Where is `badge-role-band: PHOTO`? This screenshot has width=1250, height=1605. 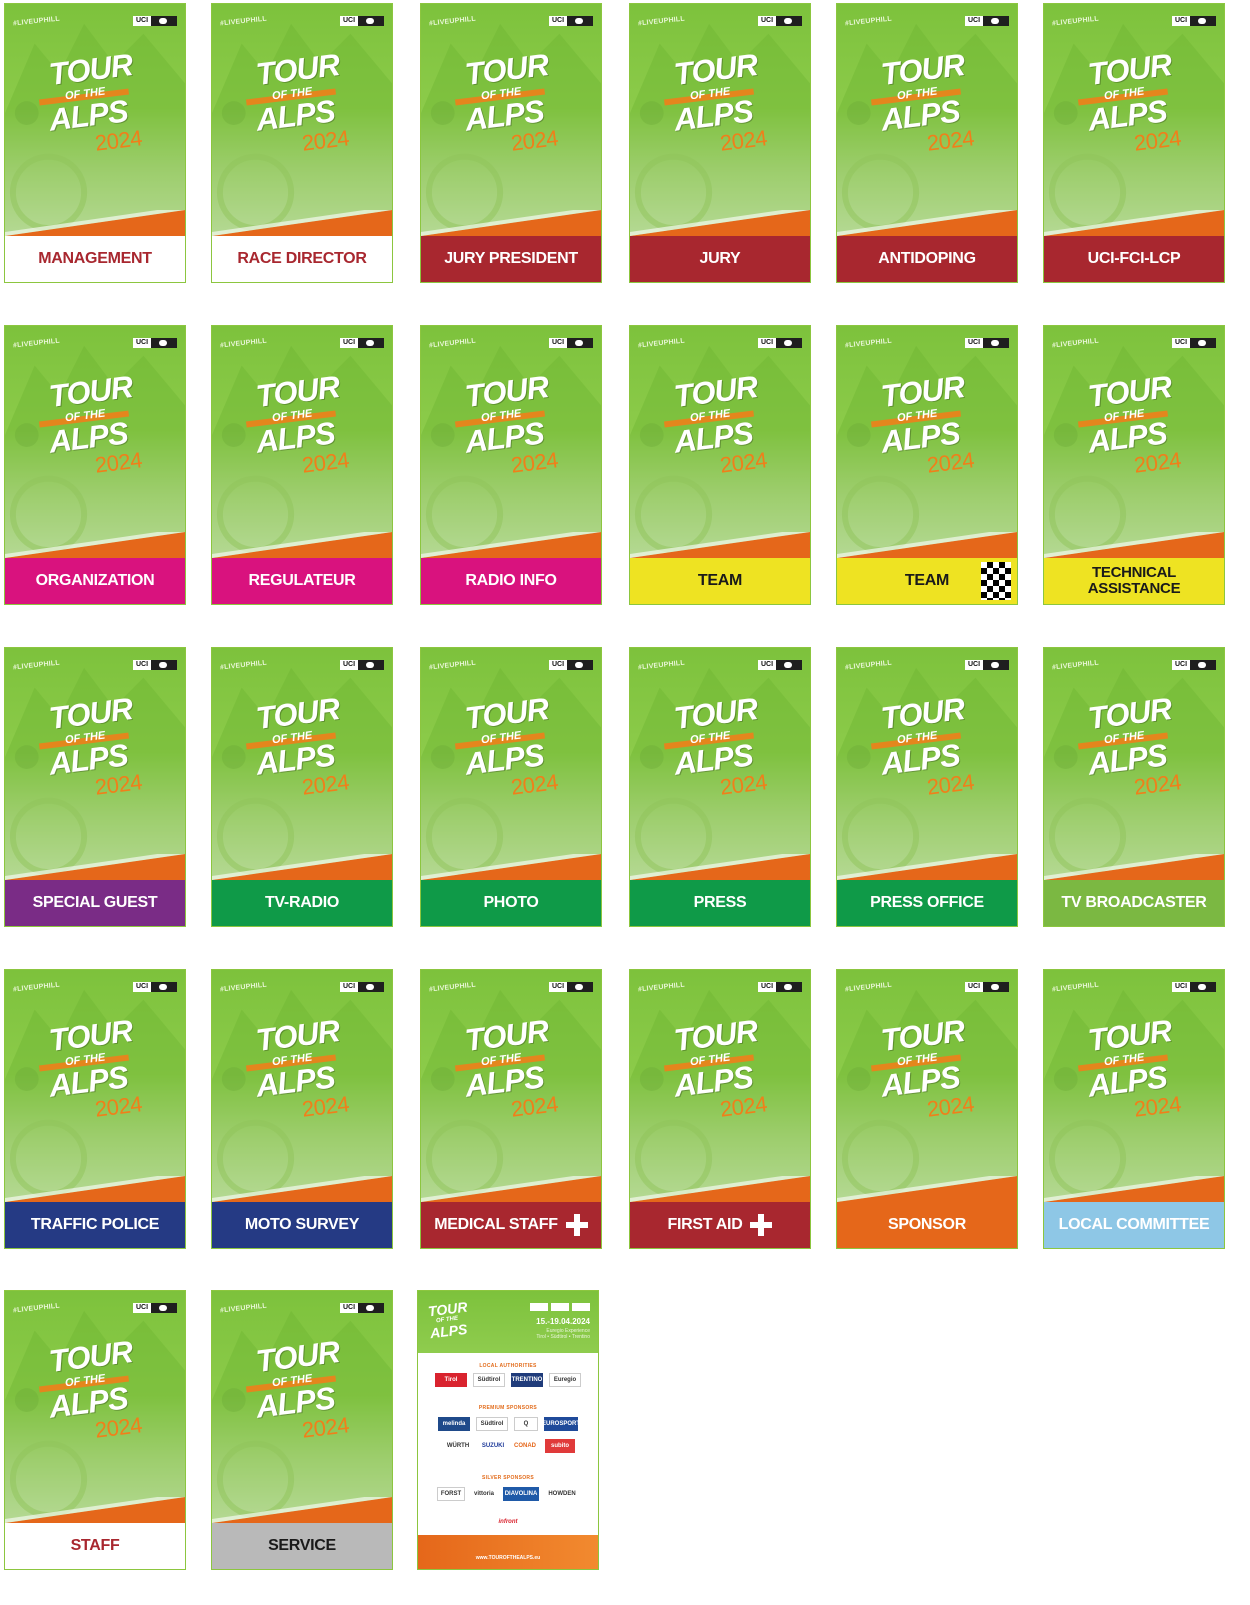 badge-role-band: PHOTO is located at coordinates (511, 903).